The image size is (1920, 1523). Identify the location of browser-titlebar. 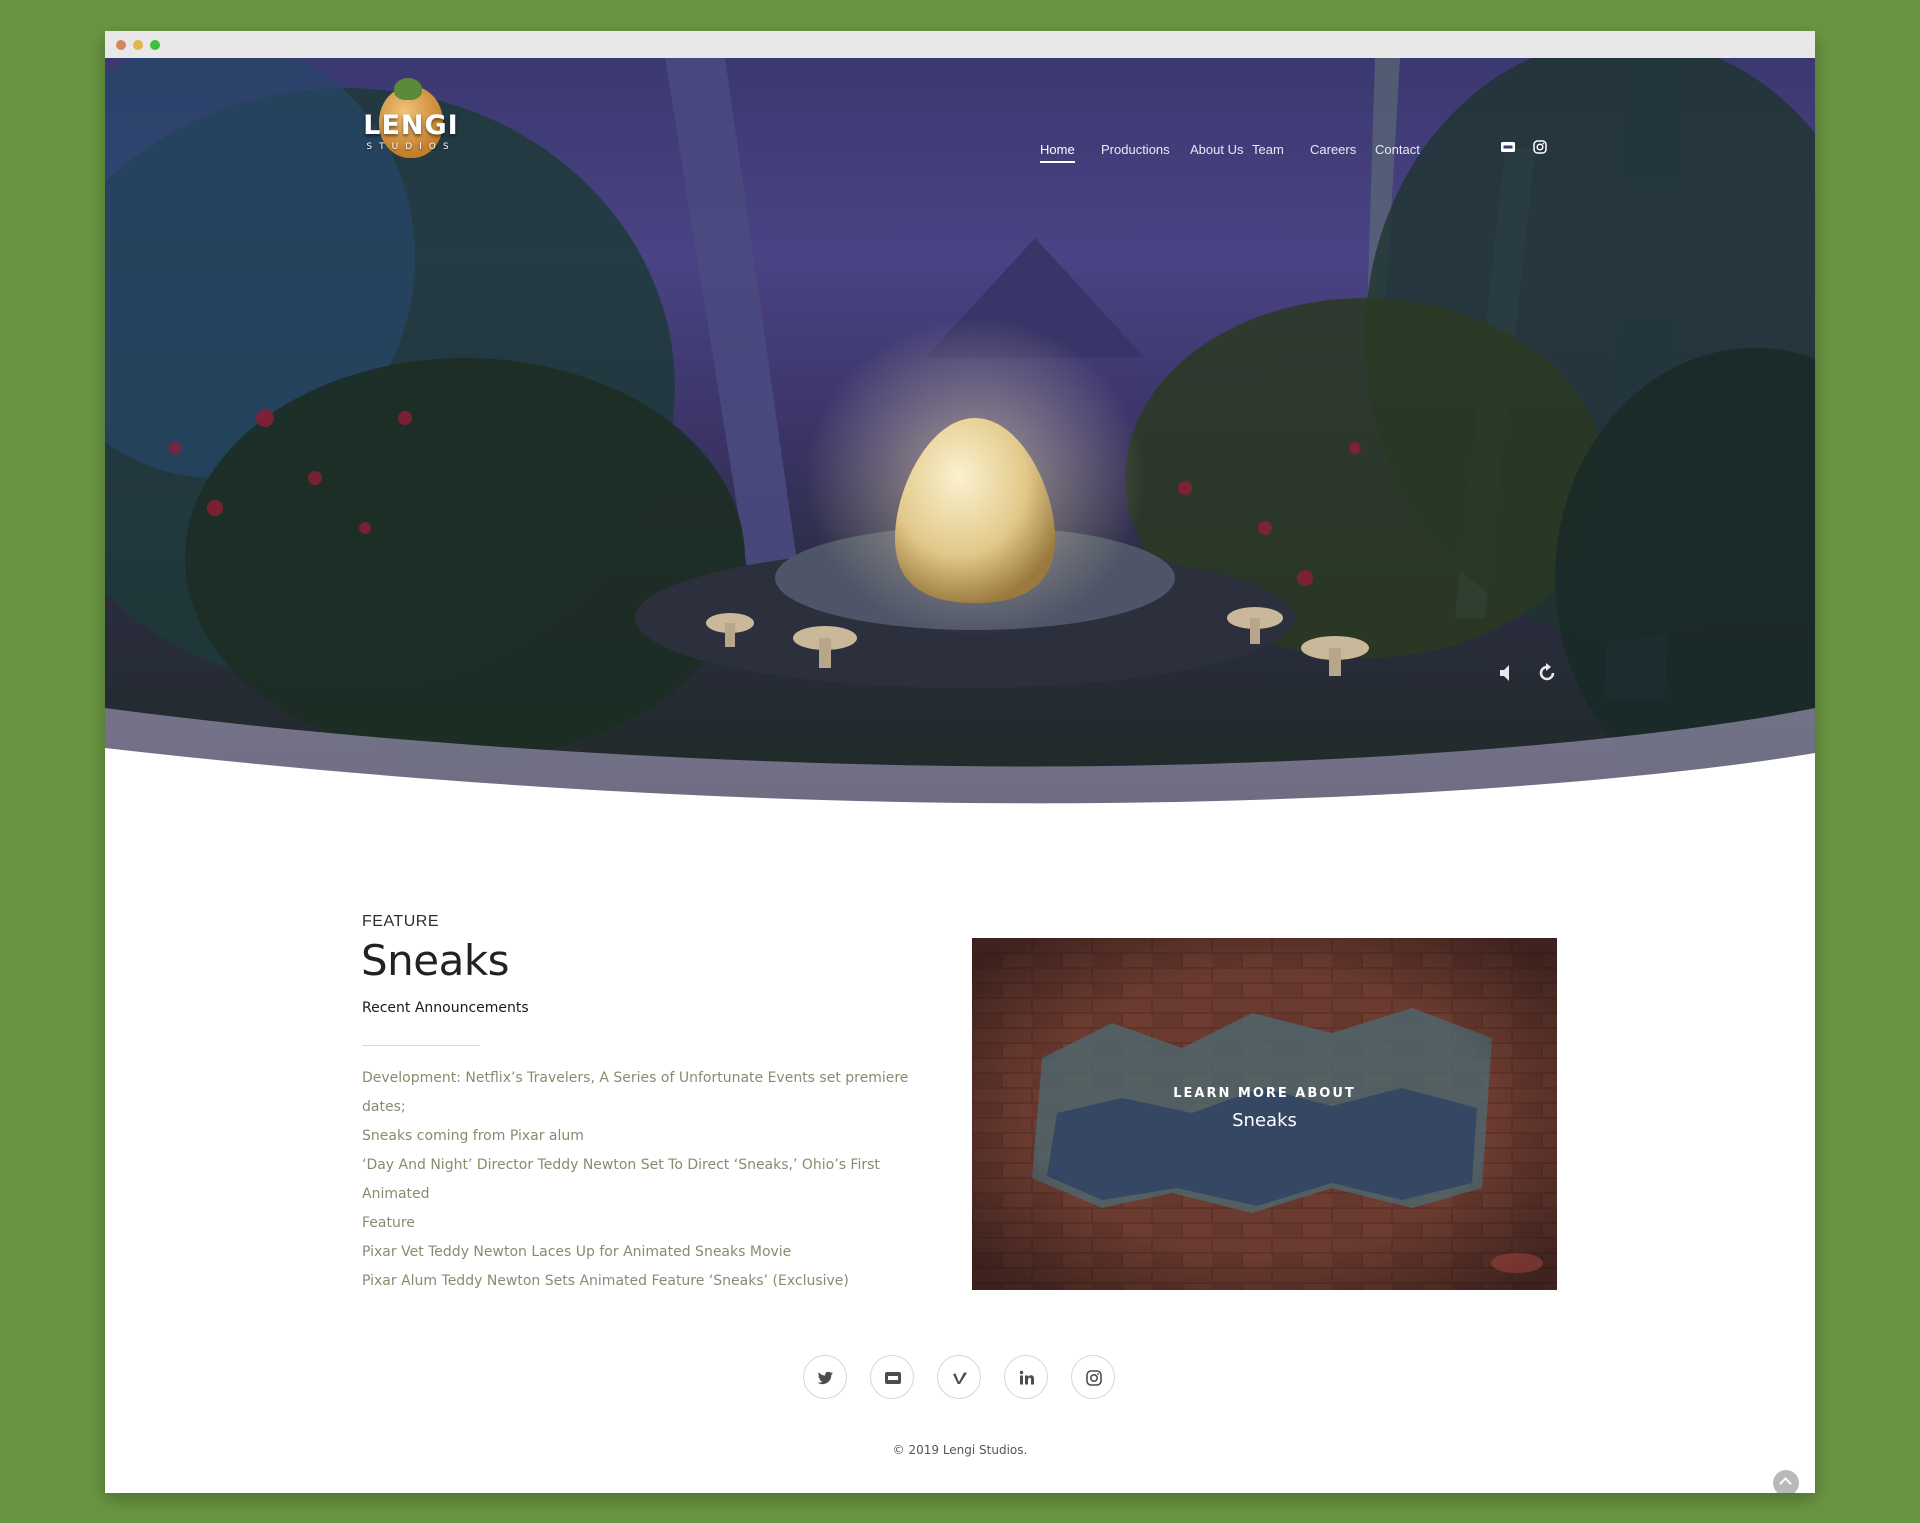
(960, 45).